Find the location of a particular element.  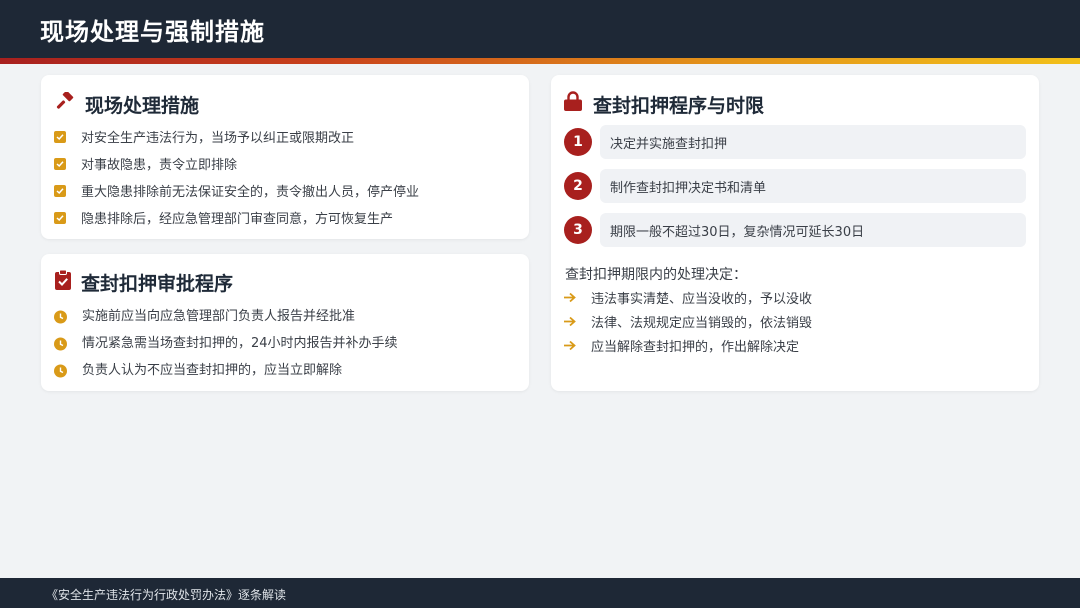

decisions-subheading: 查封扣押期限内的处理决定： is located at coordinates (656, 275).